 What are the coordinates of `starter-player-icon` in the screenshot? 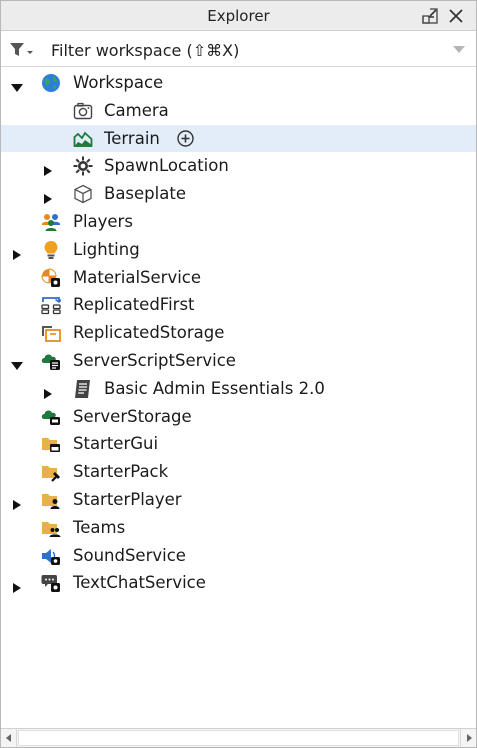 It's located at (51, 500).